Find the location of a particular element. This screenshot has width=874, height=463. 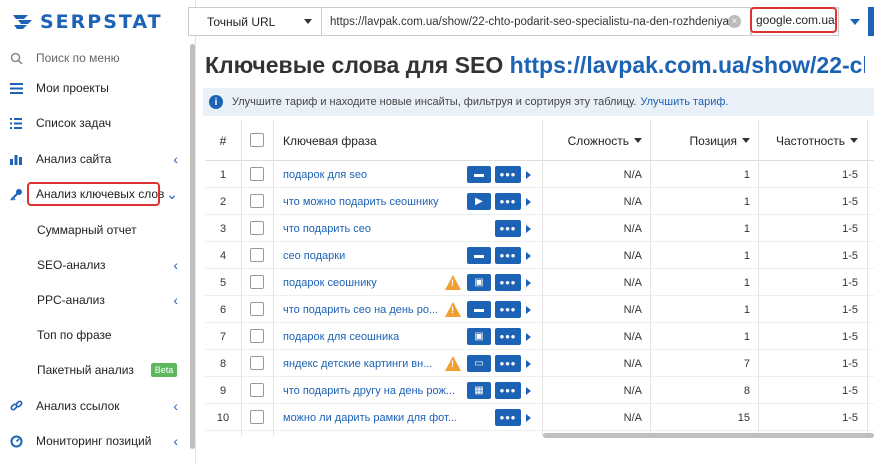

sidebar-item-label: Список задач is located at coordinates (74, 123).